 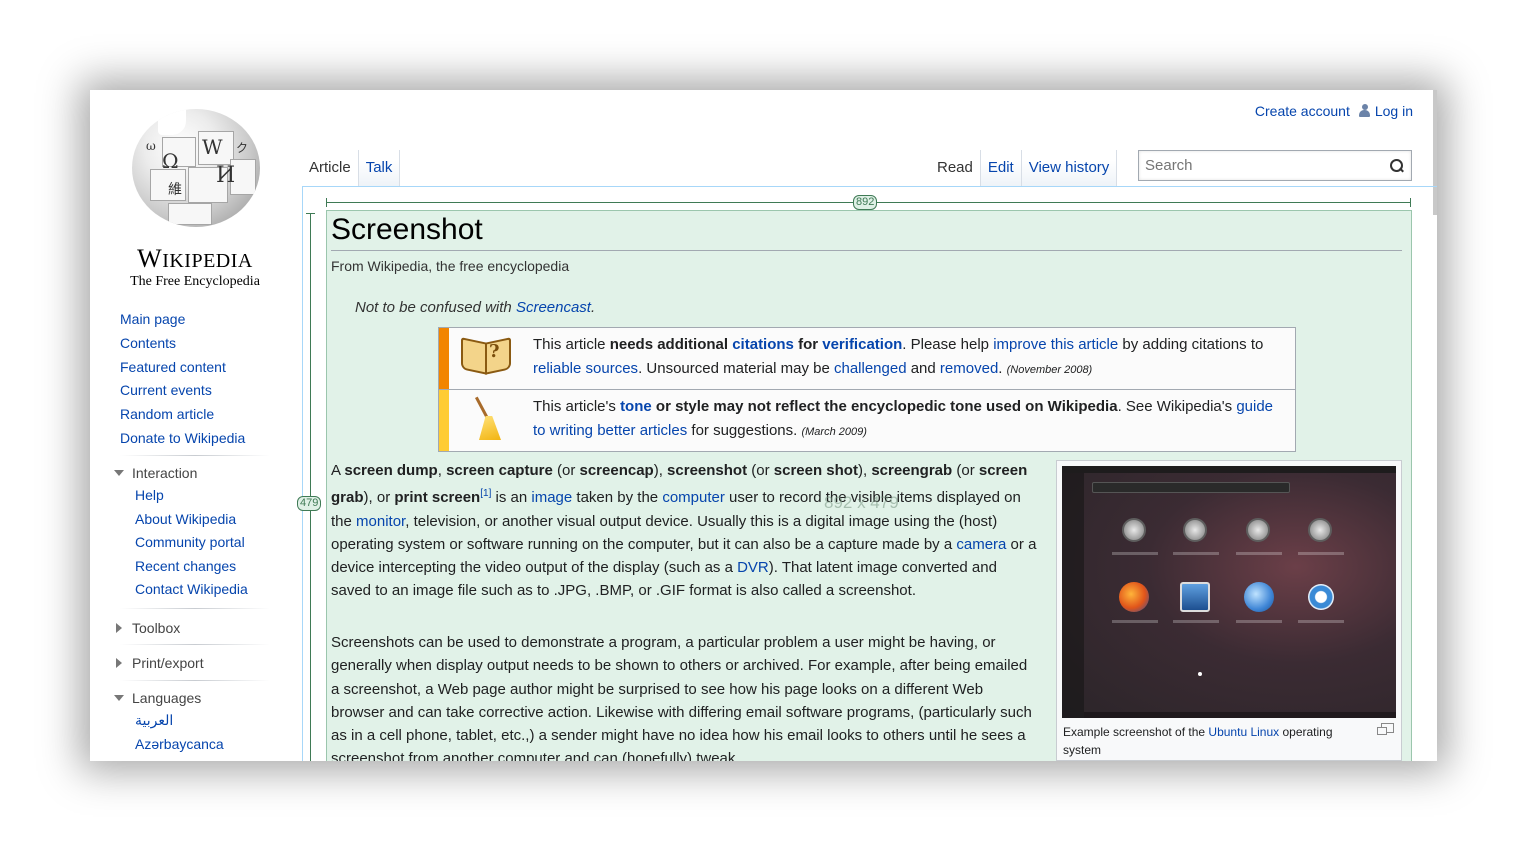 What do you see at coordinates (1264, 732) in the screenshot?
I see `linux-link: Linux` at bounding box center [1264, 732].